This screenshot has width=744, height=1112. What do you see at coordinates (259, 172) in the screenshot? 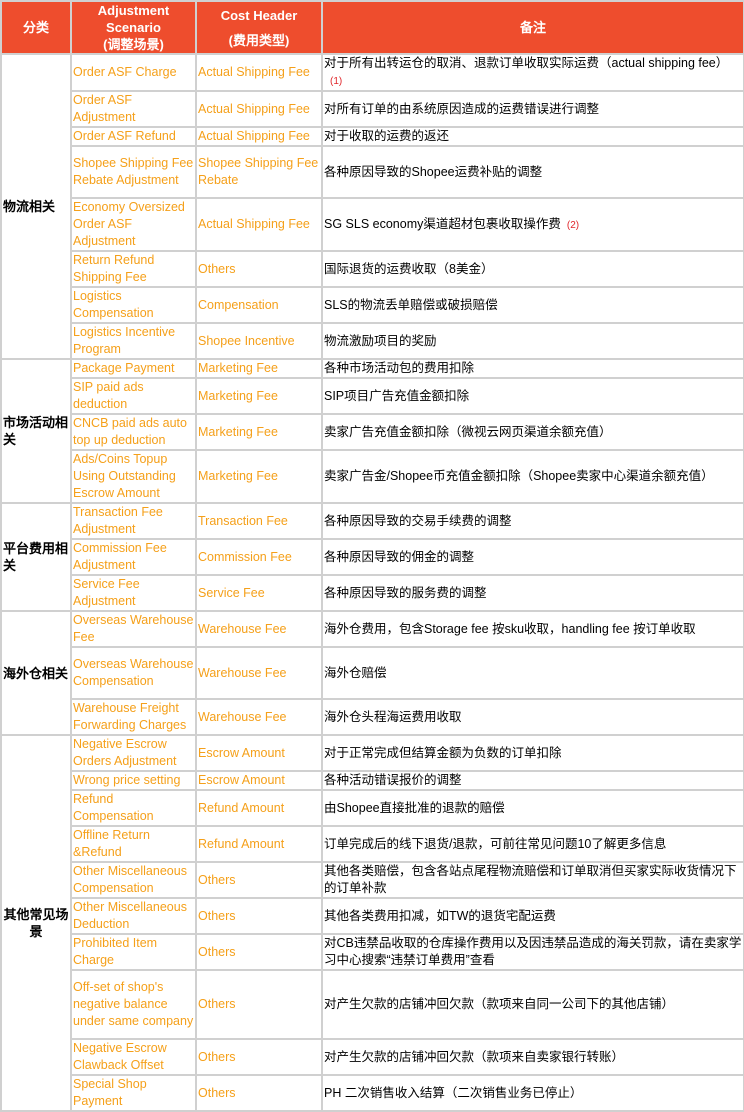
I see `cost-header-cell: Shopee Shipping Fee Rebate` at bounding box center [259, 172].